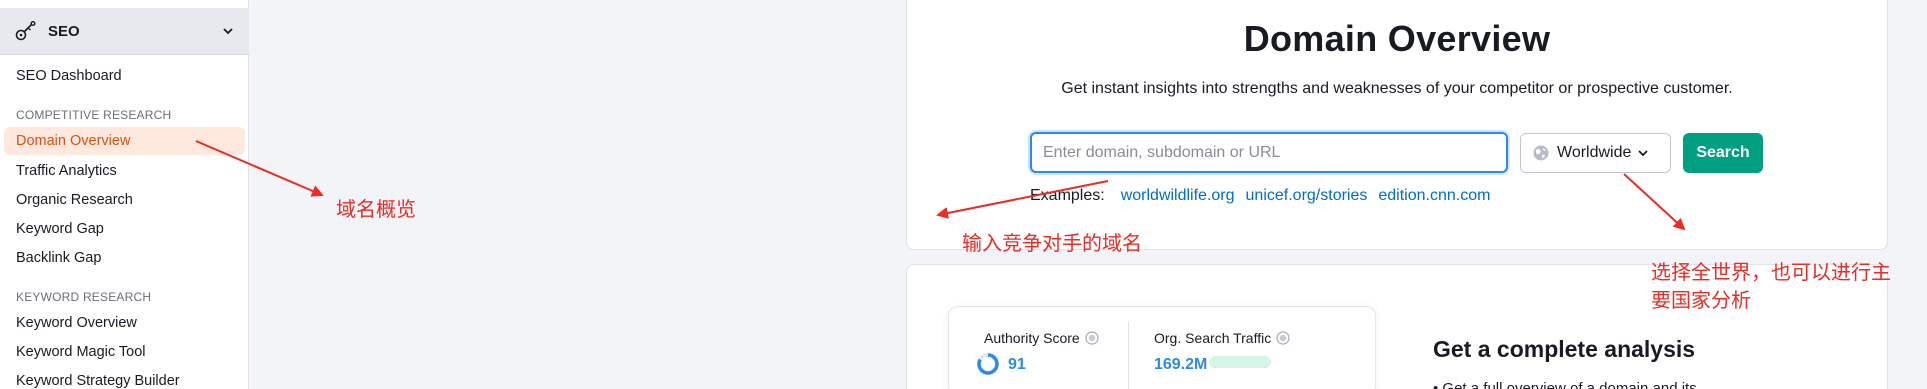 This screenshot has width=1927, height=389. I want to click on authority-score-label: Authority Score, so click(1041, 338).